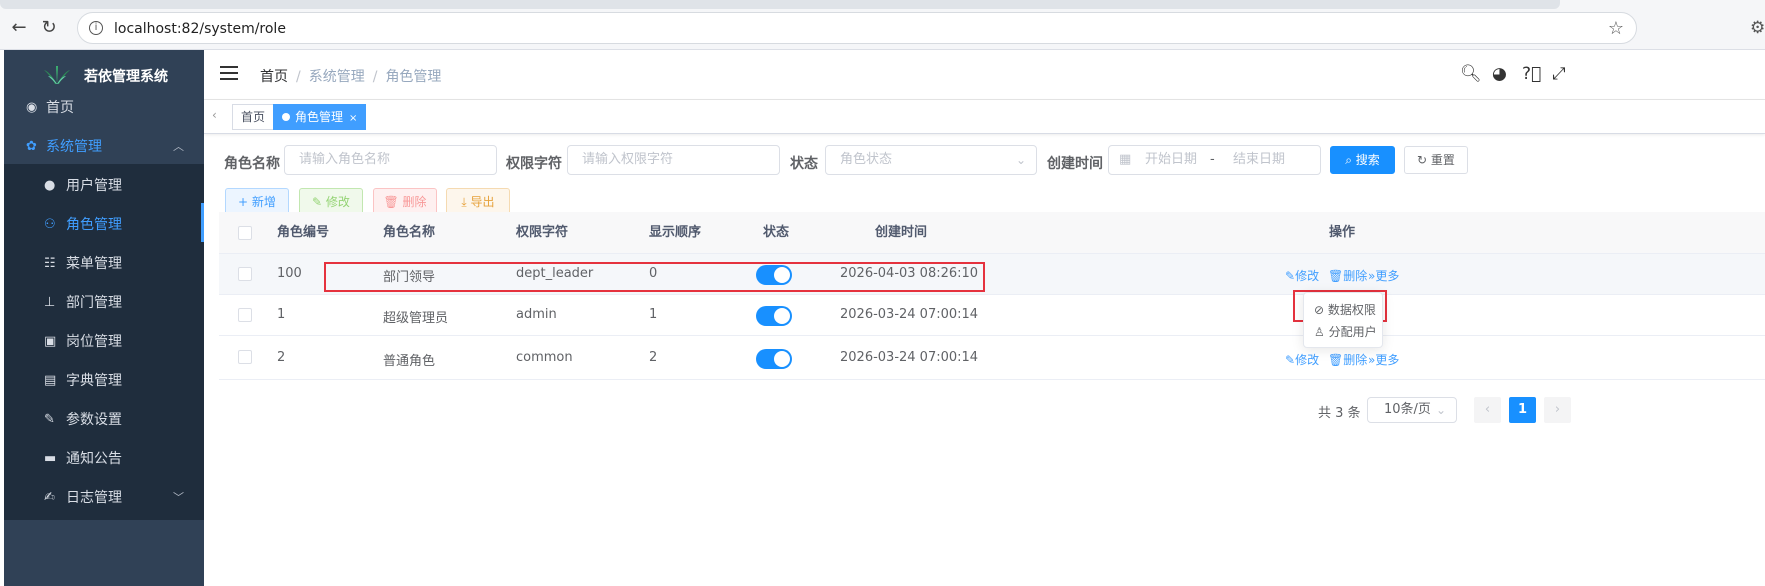 Image resolution: width=1765 pixels, height=586 pixels. What do you see at coordinates (1522, 410) in the screenshot?
I see `page-number-current: 1` at bounding box center [1522, 410].